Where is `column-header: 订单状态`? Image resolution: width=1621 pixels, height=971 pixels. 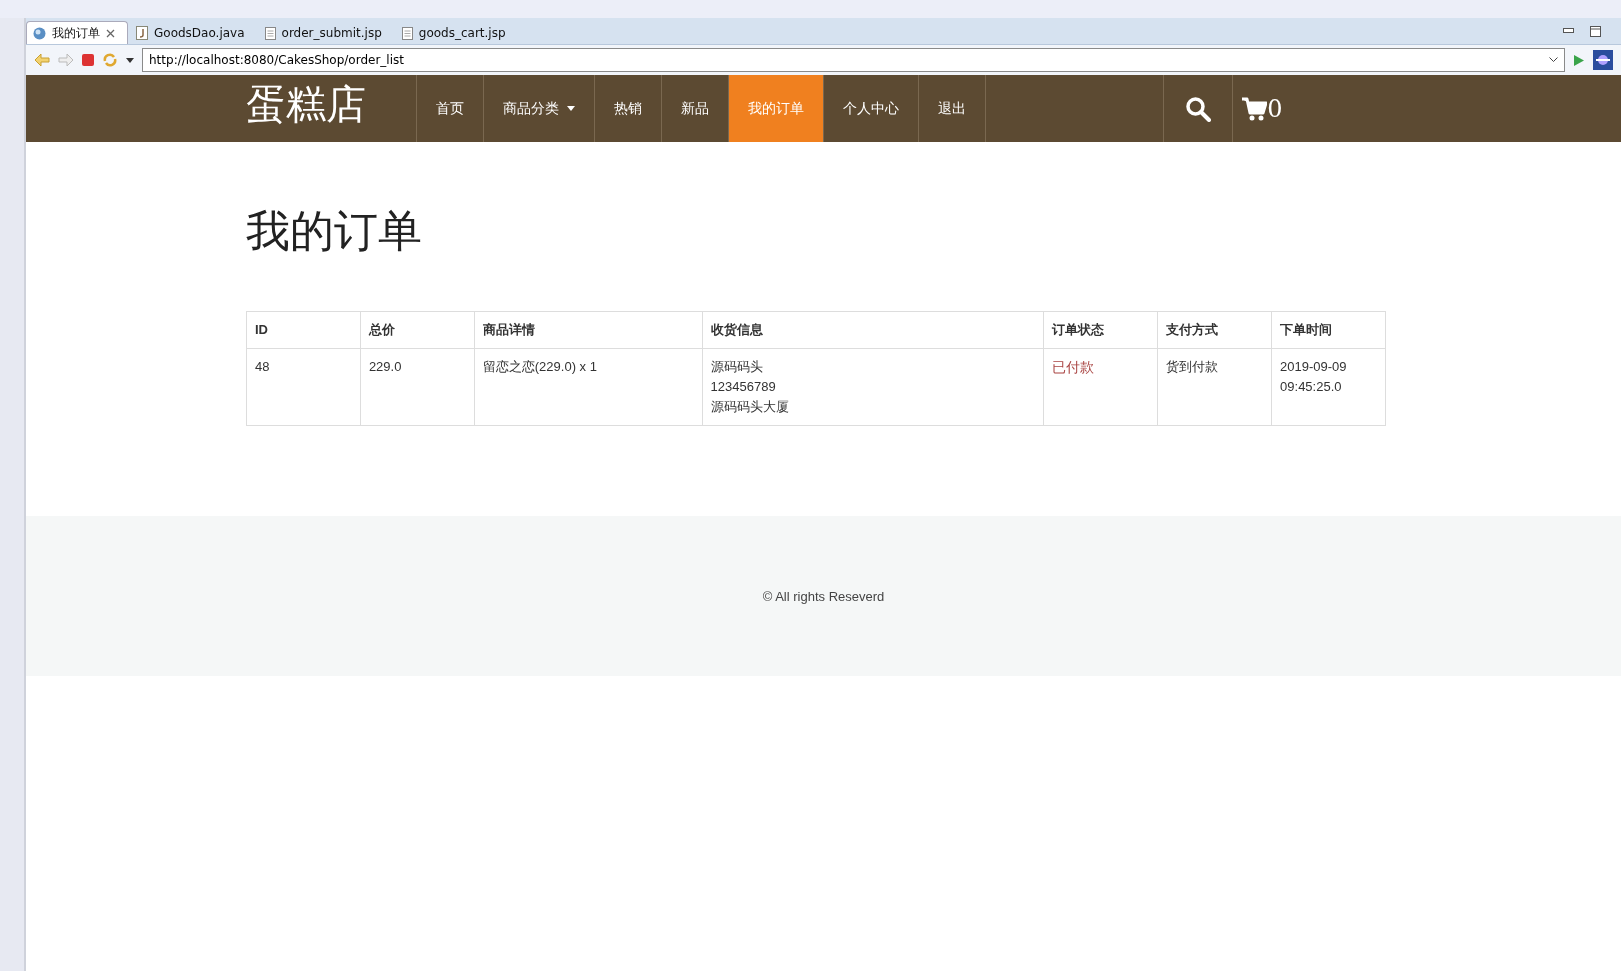 column-header: 订单状态 is located at coordinates (1100, 330).